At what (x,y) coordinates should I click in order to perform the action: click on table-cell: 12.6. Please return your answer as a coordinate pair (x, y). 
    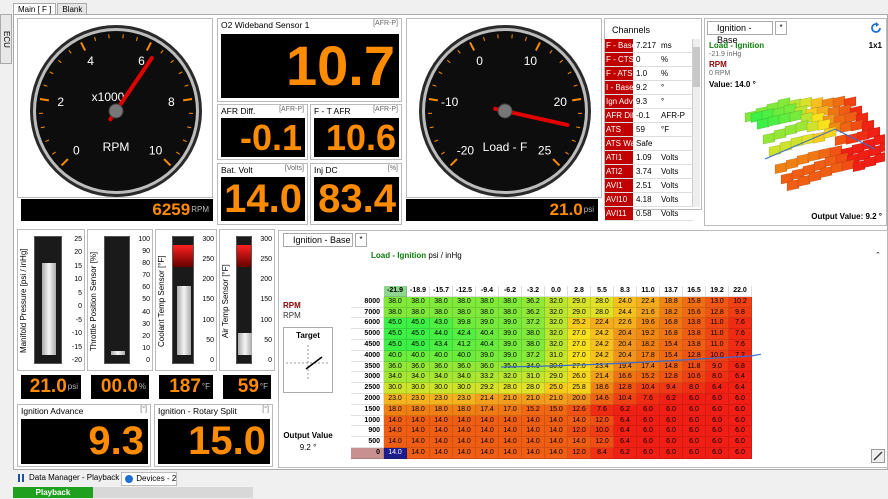
    Looking at the image, I should click on (579, 410).